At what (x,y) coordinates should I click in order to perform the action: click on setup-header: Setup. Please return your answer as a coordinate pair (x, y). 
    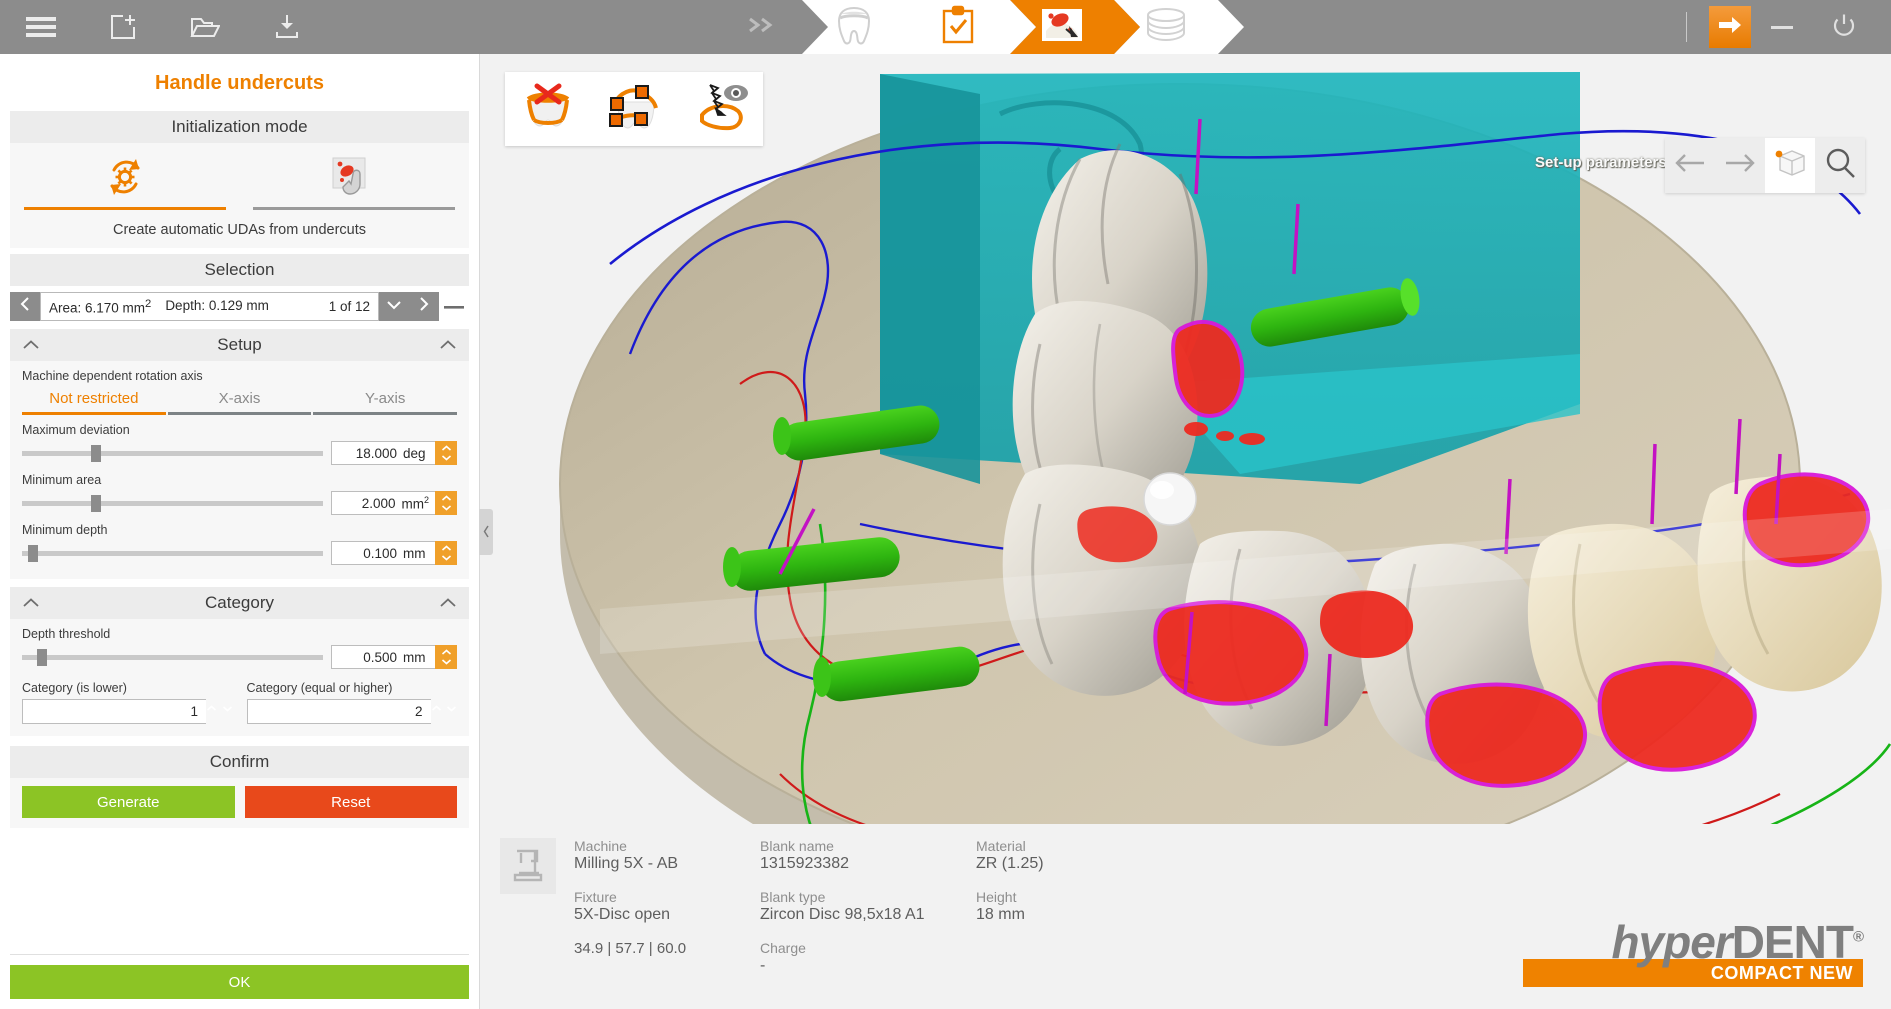
    Looking at the image, I should click on (239, 345).